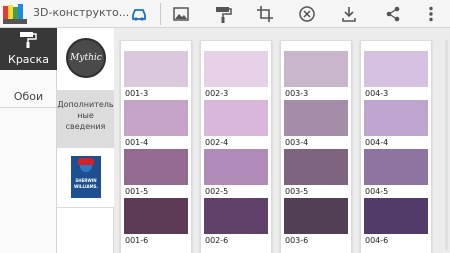  Describe the element at coordinates (446, 145) in the screenshot. I see `scrollbar` at that location.